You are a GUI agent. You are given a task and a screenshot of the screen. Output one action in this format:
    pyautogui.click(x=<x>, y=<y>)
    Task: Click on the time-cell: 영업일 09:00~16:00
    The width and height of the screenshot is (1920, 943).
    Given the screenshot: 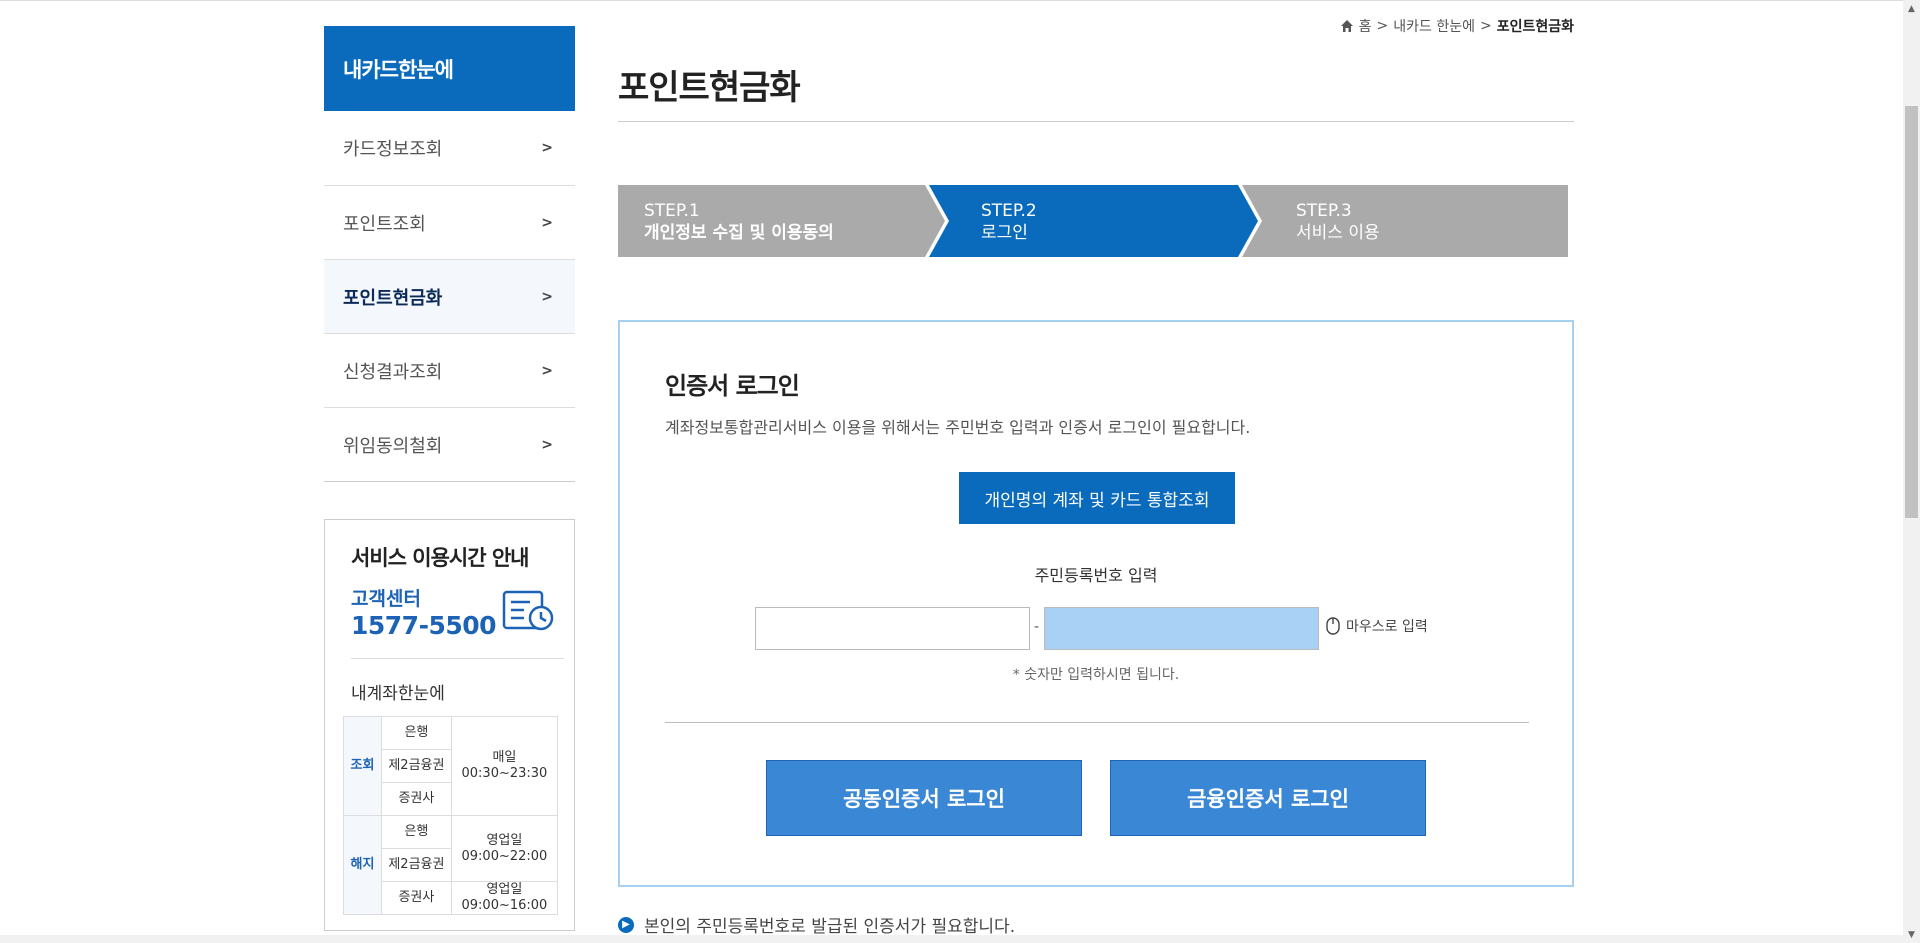 What is the action you would take?
    pyautogui.click(x=504, y=898)
    